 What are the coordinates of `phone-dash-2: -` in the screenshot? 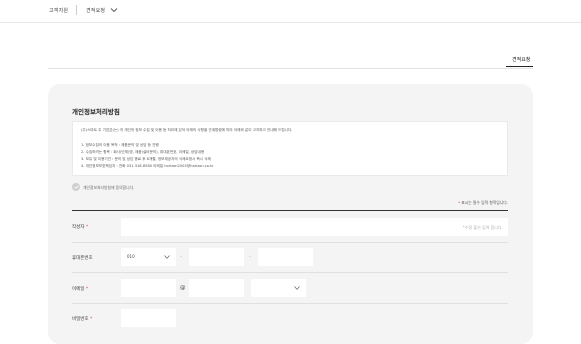 It's located at (250, 257).